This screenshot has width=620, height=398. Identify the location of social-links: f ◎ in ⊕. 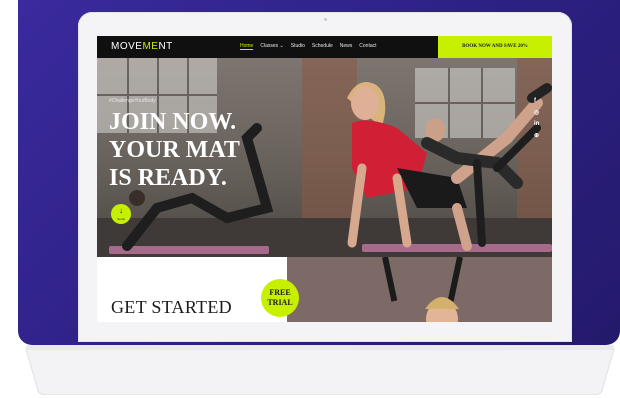
(536, 118).